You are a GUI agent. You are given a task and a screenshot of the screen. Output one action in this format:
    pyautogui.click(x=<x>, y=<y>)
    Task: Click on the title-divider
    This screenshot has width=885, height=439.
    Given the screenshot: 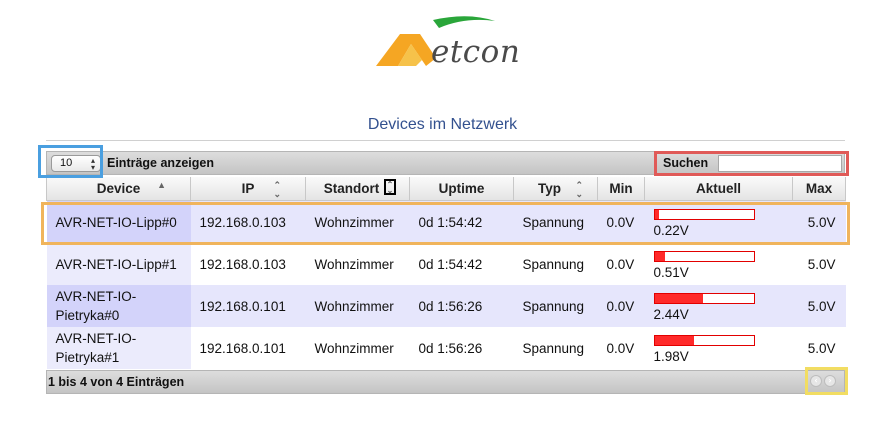 What is the action you would take?
    pyautogui.click(x=445, y=140)
    